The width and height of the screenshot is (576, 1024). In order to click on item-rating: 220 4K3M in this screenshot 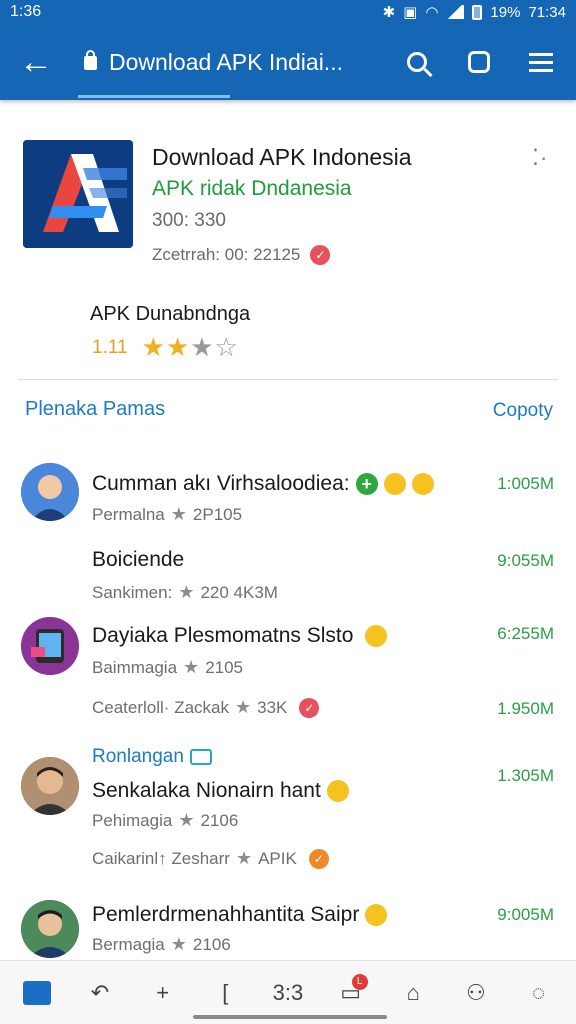, I will do `click(239, 592)`.